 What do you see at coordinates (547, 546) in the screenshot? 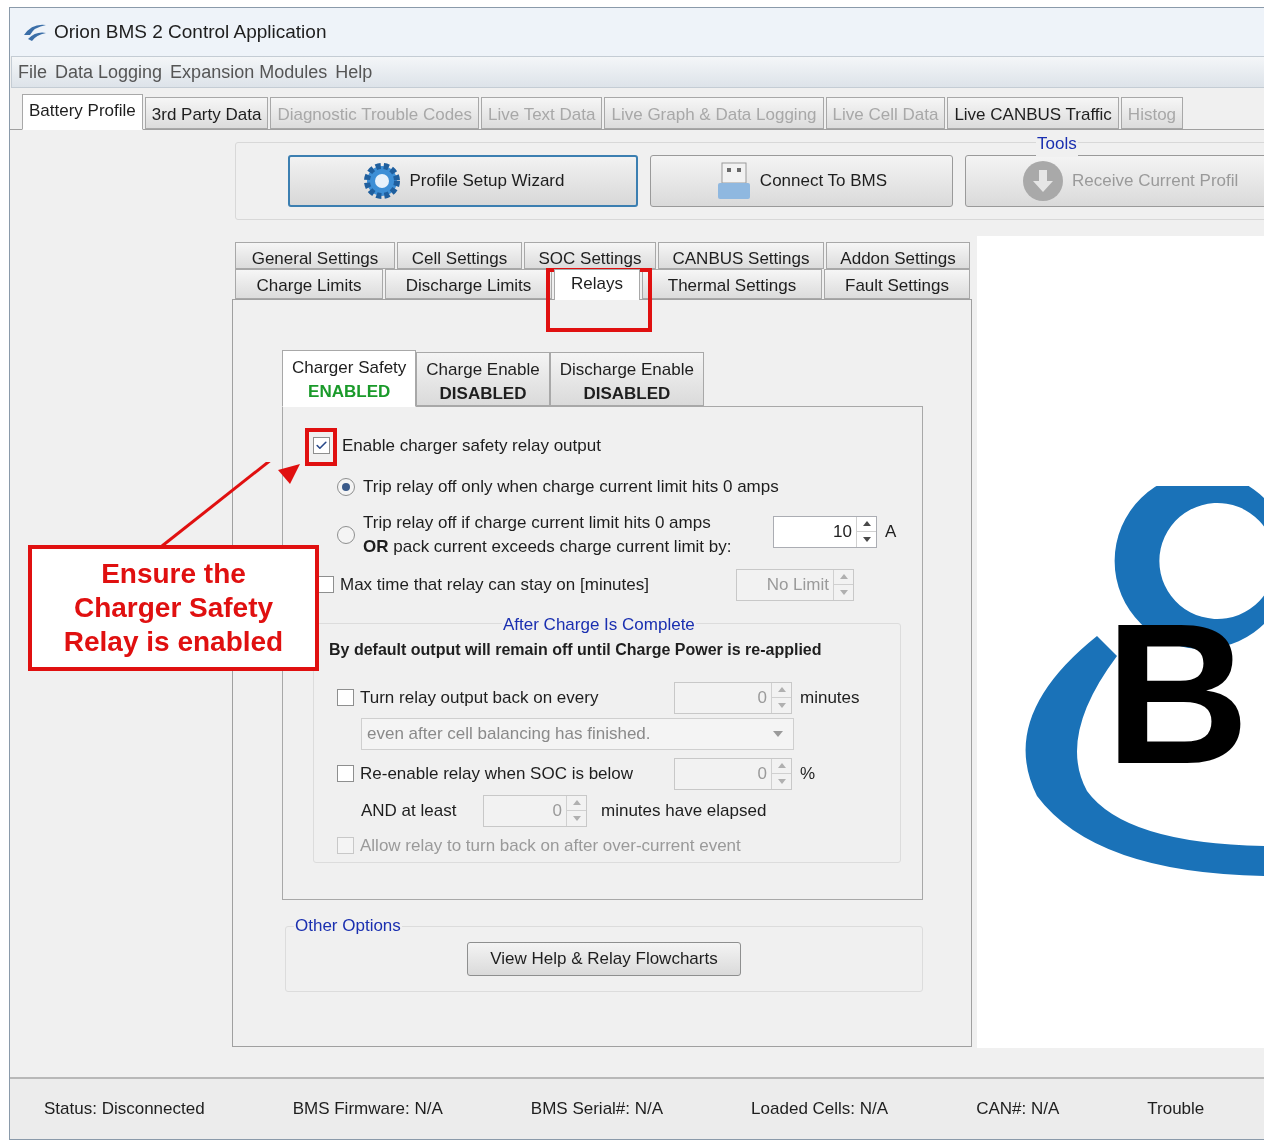
I see `option-label: OR pack current exceeds charge current limit by:` at bounding box center [547, 546].